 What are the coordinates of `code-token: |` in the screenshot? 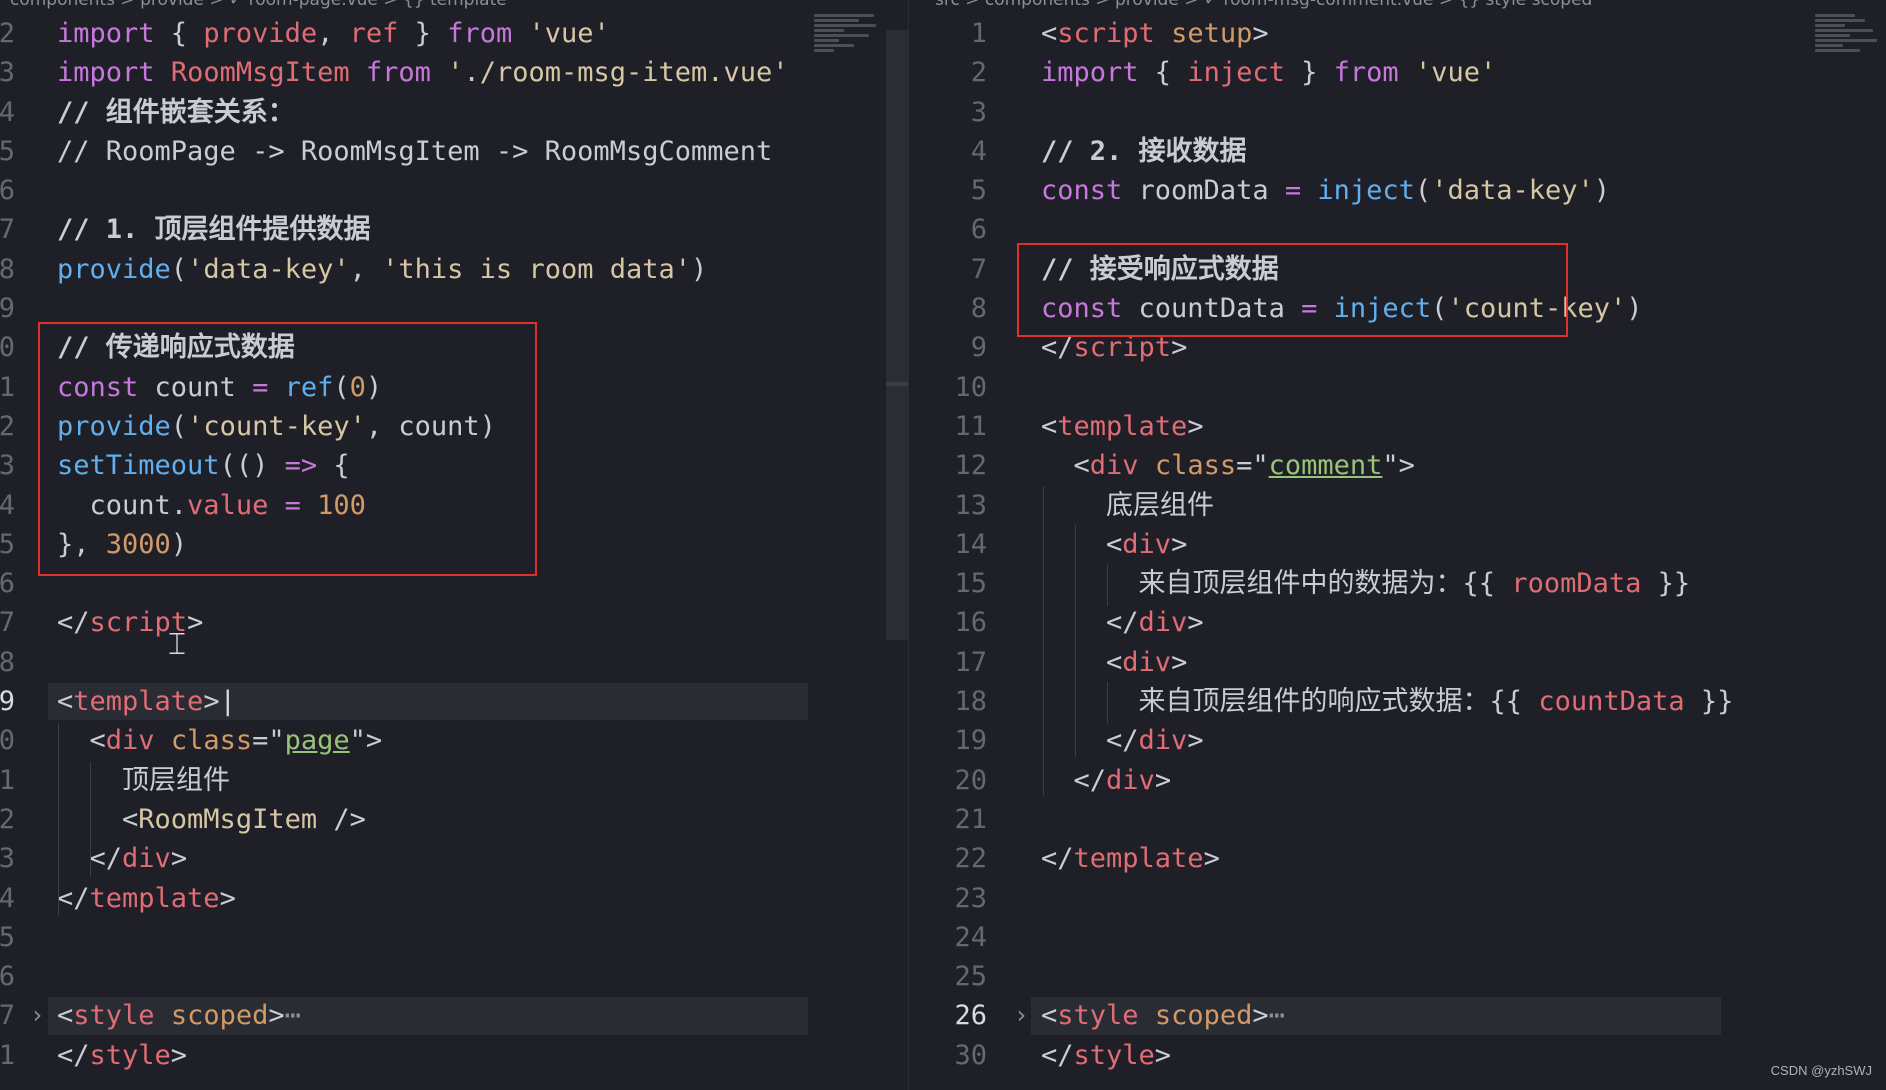 It's located at (227, 702).